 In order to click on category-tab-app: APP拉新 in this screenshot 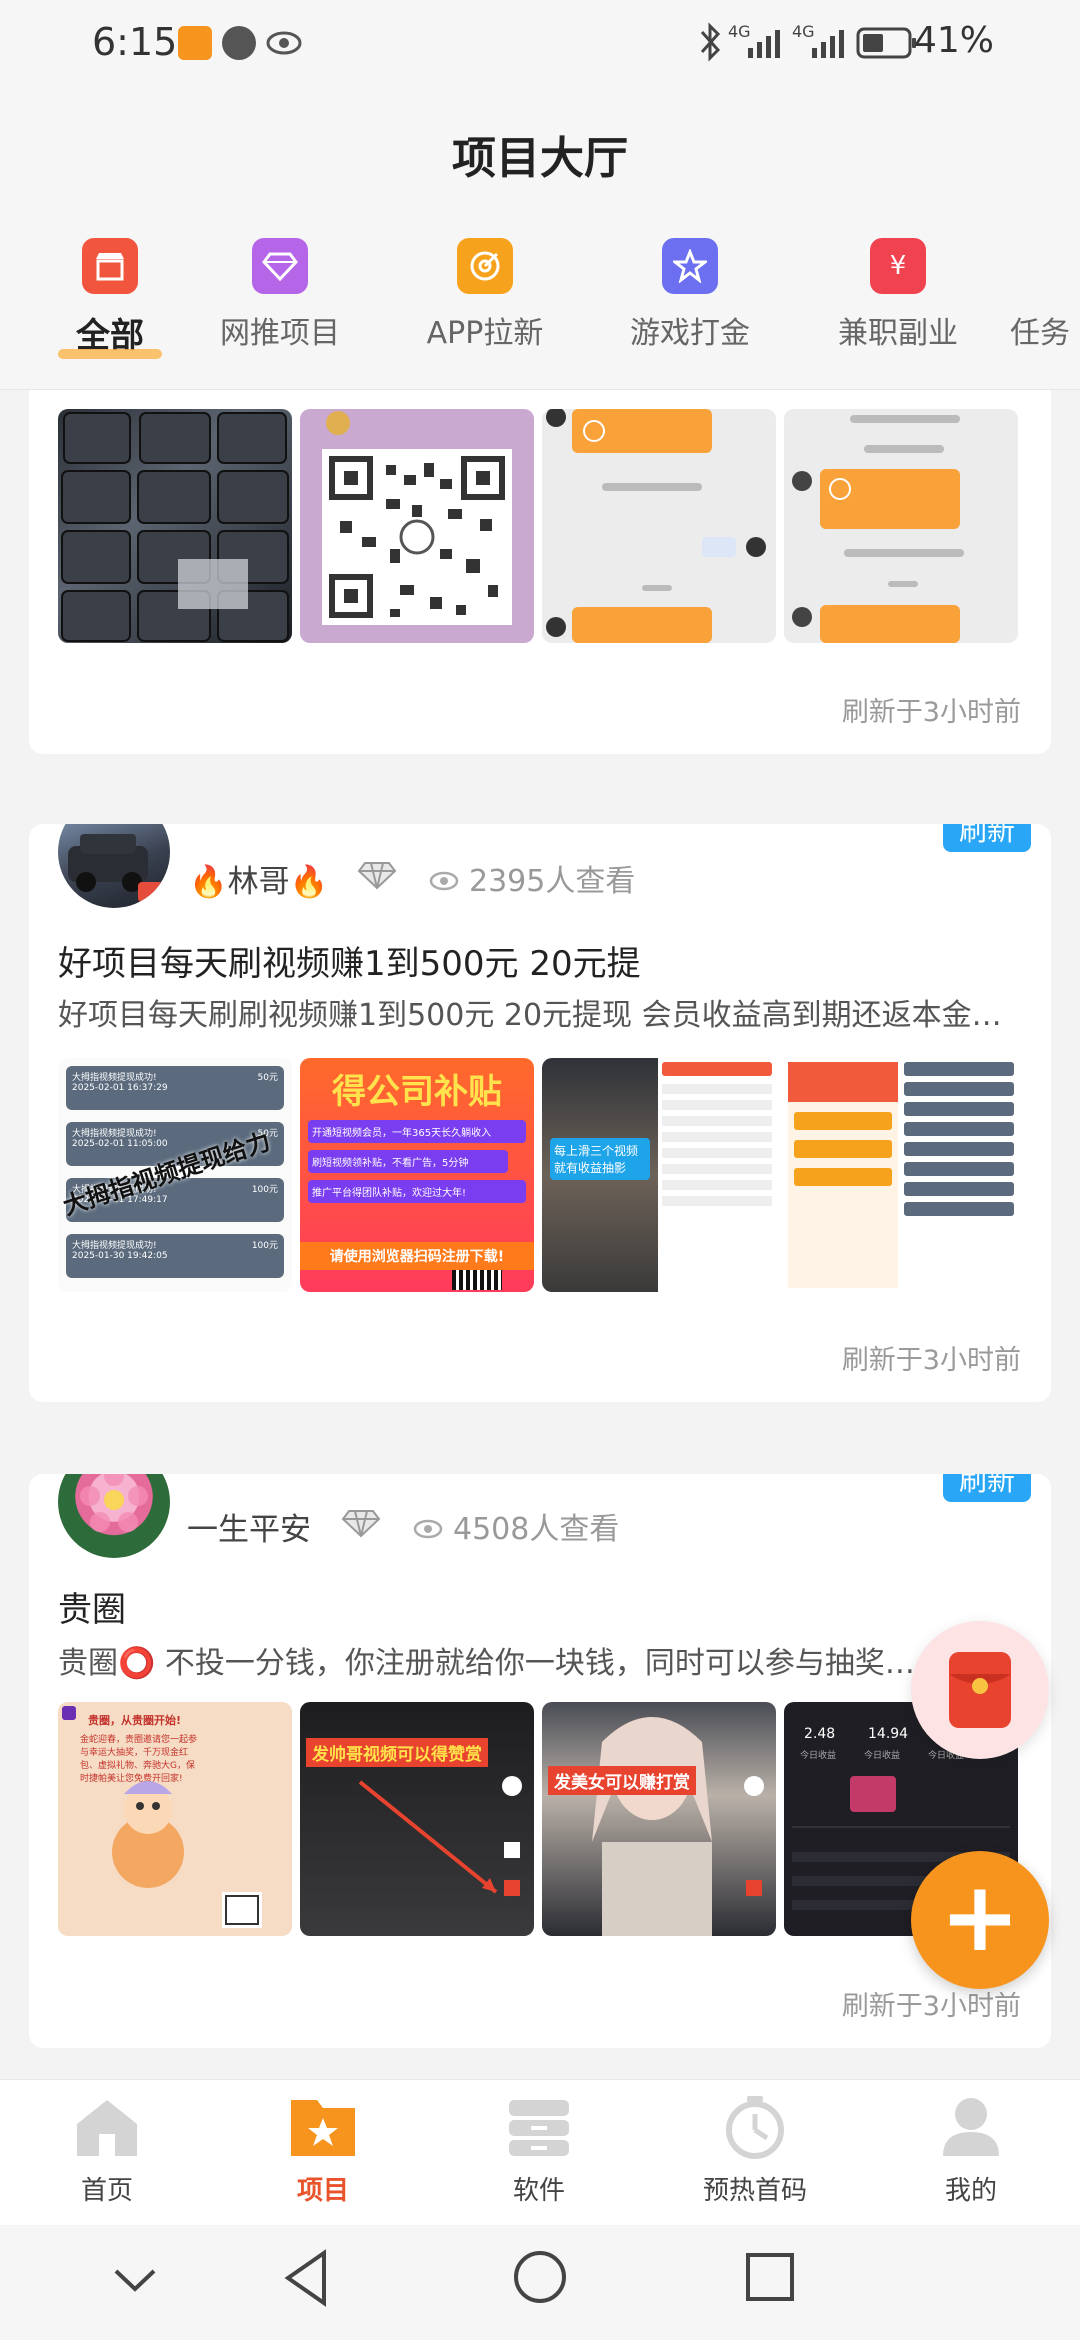, I will do `click(485, 295)`.